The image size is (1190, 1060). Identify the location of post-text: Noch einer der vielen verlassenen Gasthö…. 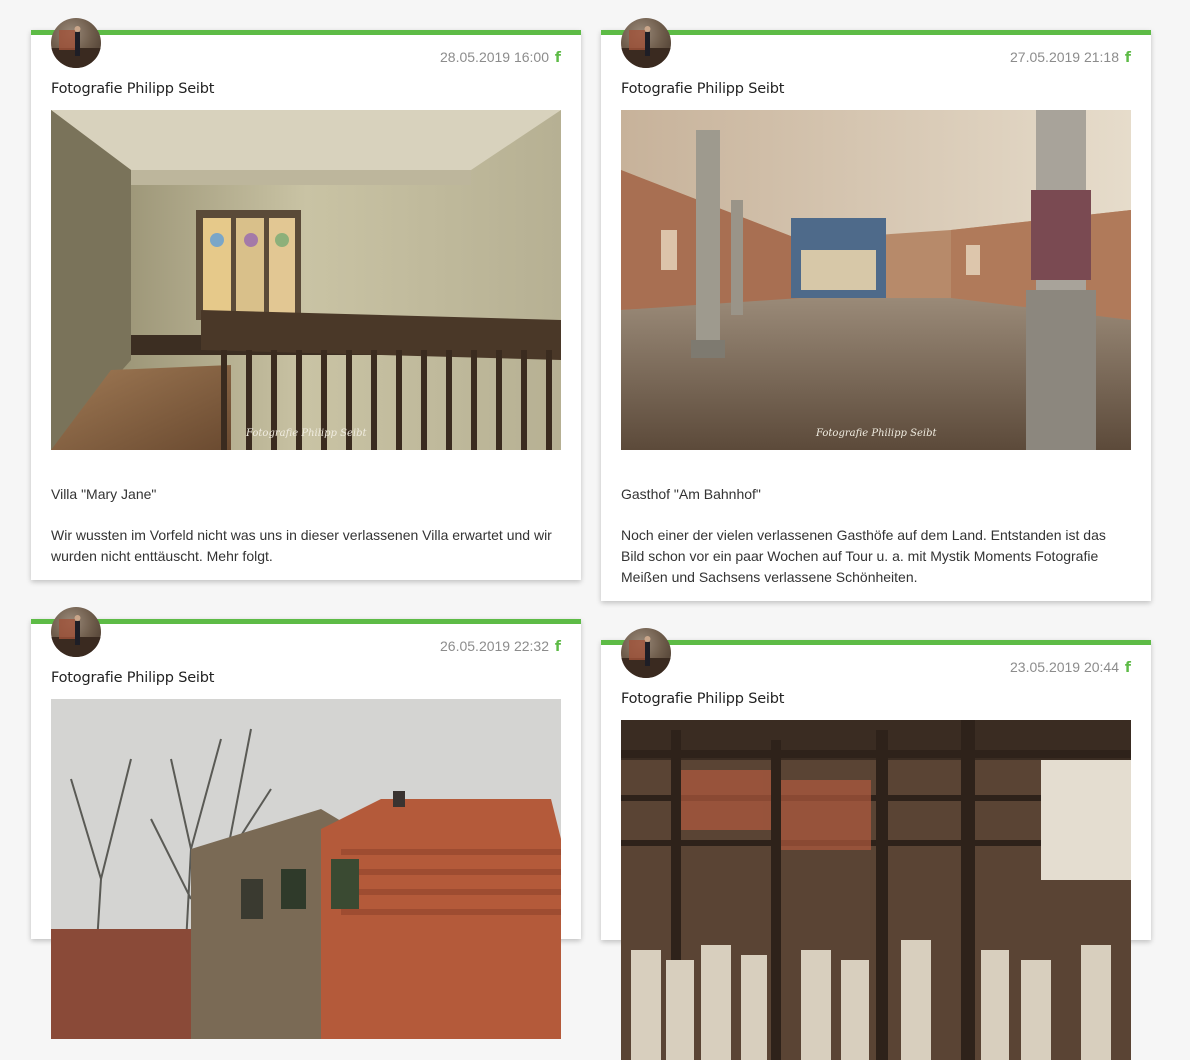
(863, 556).